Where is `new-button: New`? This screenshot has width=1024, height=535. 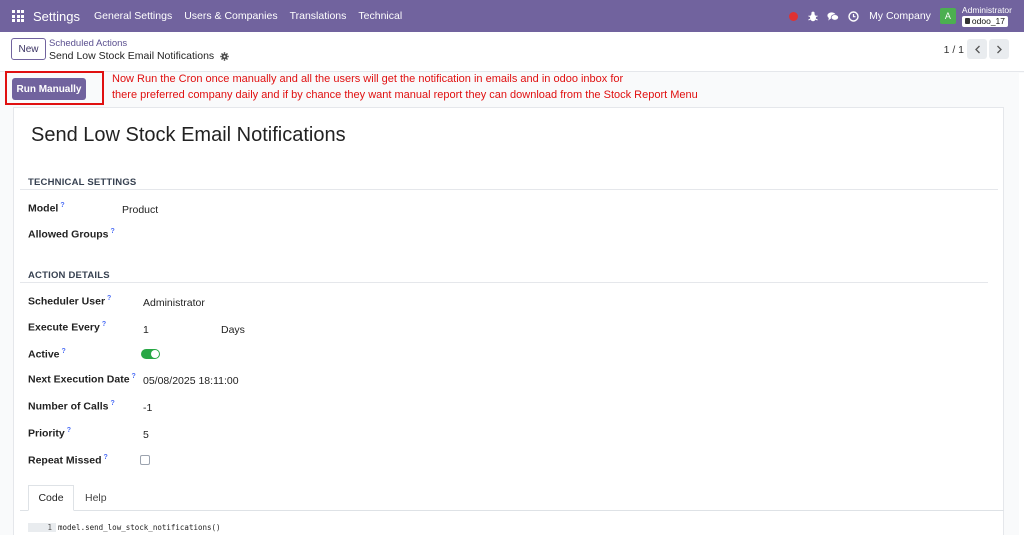
new-button: New is located at coordinates (28, 49).